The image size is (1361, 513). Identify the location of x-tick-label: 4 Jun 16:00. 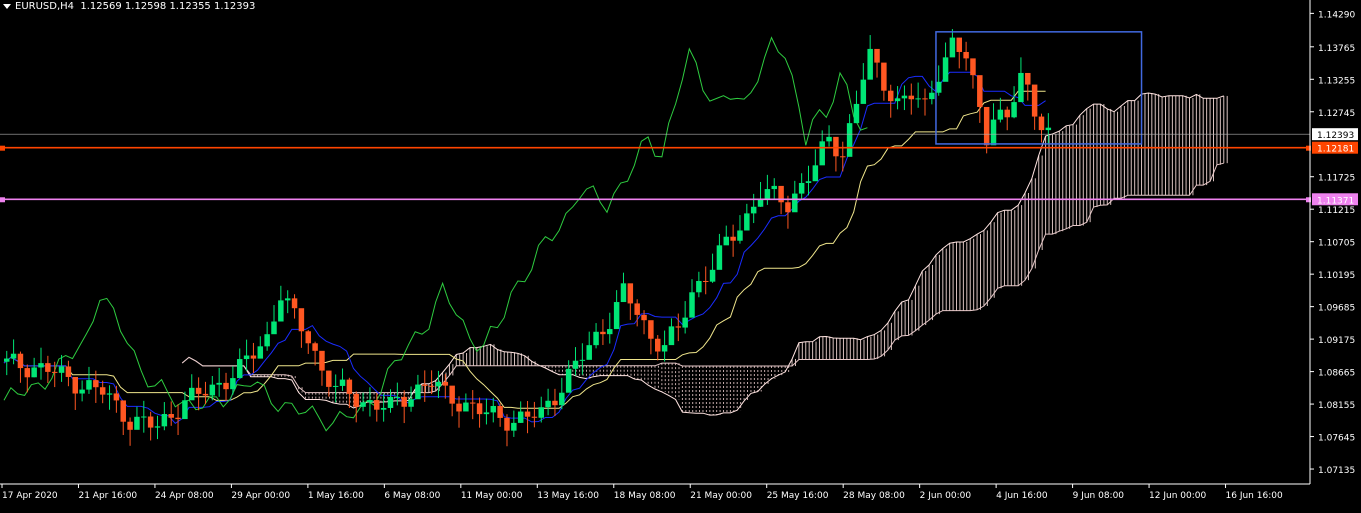
(1022, 496).